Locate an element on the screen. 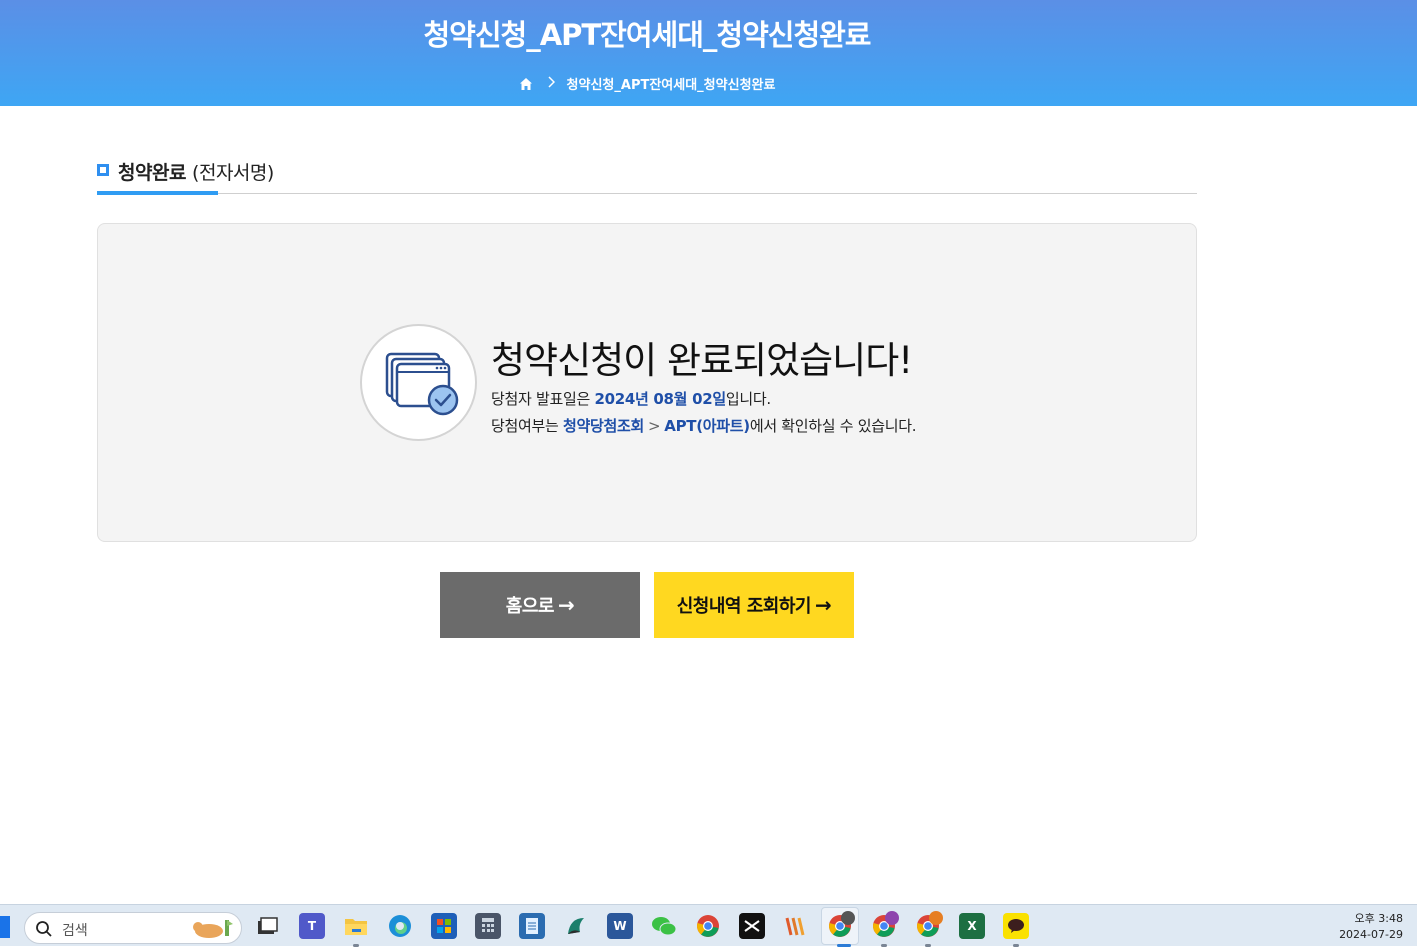  home-icon is located at coordinates (526, 84).